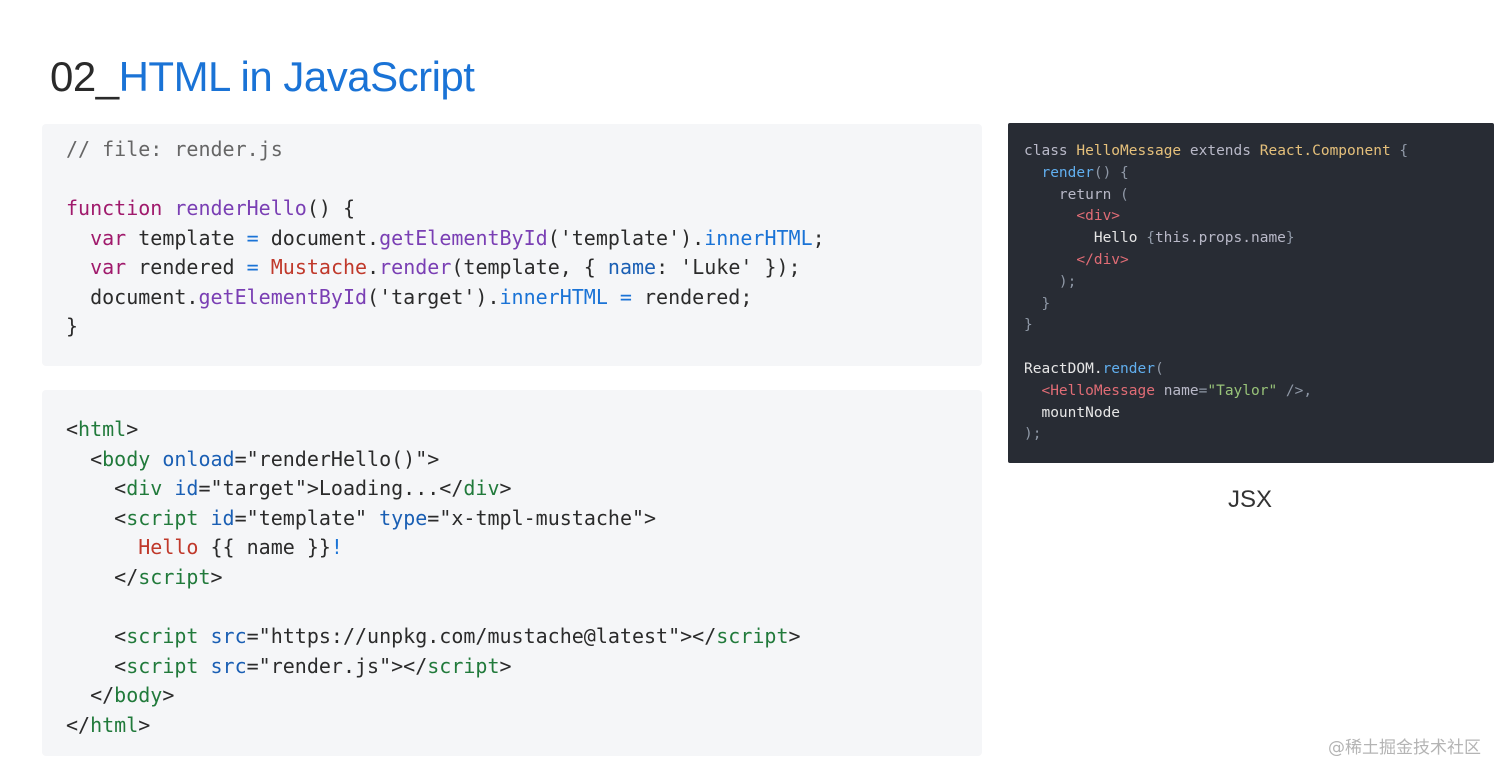 The width and height of the screenshot is (1512, 777). I want to click on code-token: function, so click(114, 208).